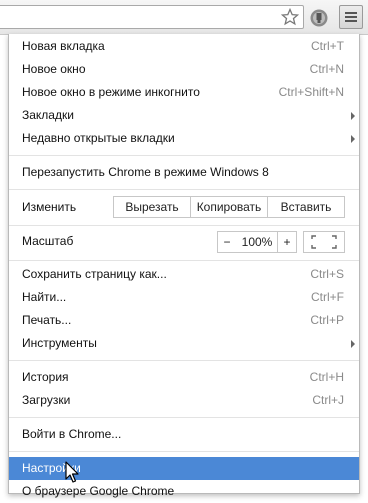  I want to click on browser-toolbar, so click(184, 17).